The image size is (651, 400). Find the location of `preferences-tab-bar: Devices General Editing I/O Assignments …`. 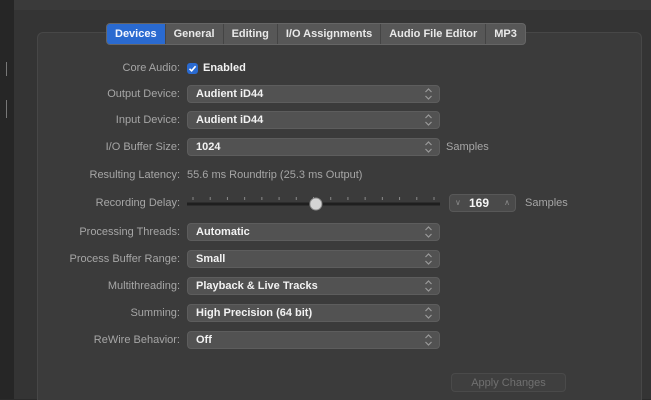

preferences-tab-bar: Devices General Editing I/O Assignments … is located at coordinates (316, 34).